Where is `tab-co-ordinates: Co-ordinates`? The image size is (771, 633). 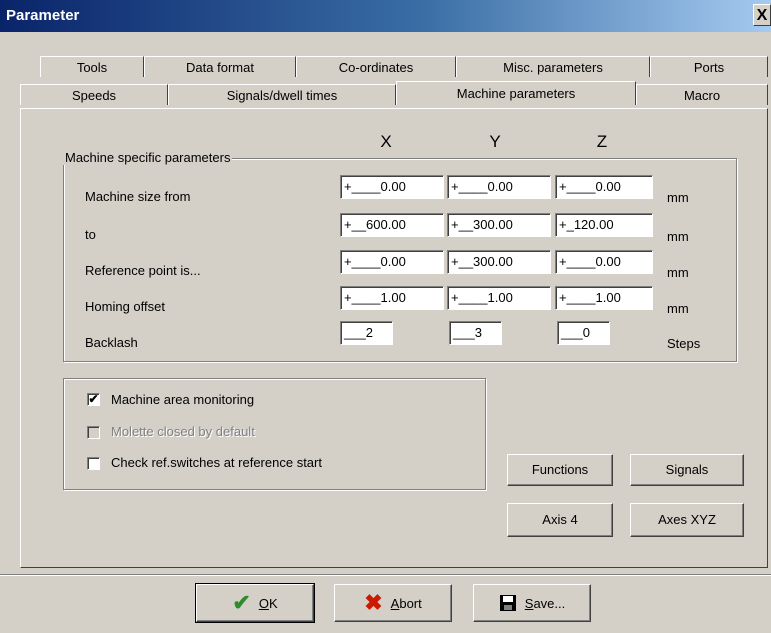 tab-co-ordinates: Co-ordinates is located at coordinates (376, 66).